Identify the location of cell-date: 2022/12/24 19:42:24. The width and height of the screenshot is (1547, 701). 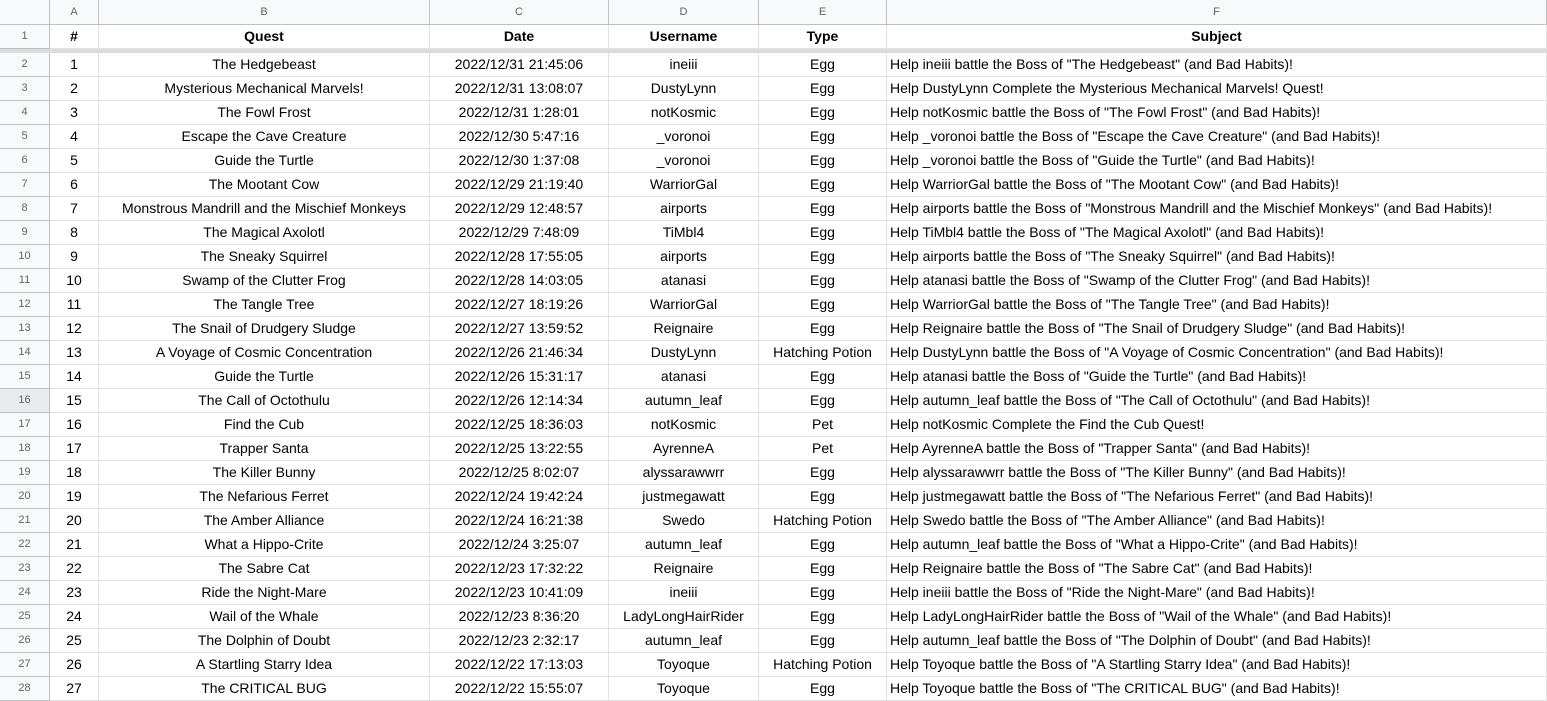
(519, 497).